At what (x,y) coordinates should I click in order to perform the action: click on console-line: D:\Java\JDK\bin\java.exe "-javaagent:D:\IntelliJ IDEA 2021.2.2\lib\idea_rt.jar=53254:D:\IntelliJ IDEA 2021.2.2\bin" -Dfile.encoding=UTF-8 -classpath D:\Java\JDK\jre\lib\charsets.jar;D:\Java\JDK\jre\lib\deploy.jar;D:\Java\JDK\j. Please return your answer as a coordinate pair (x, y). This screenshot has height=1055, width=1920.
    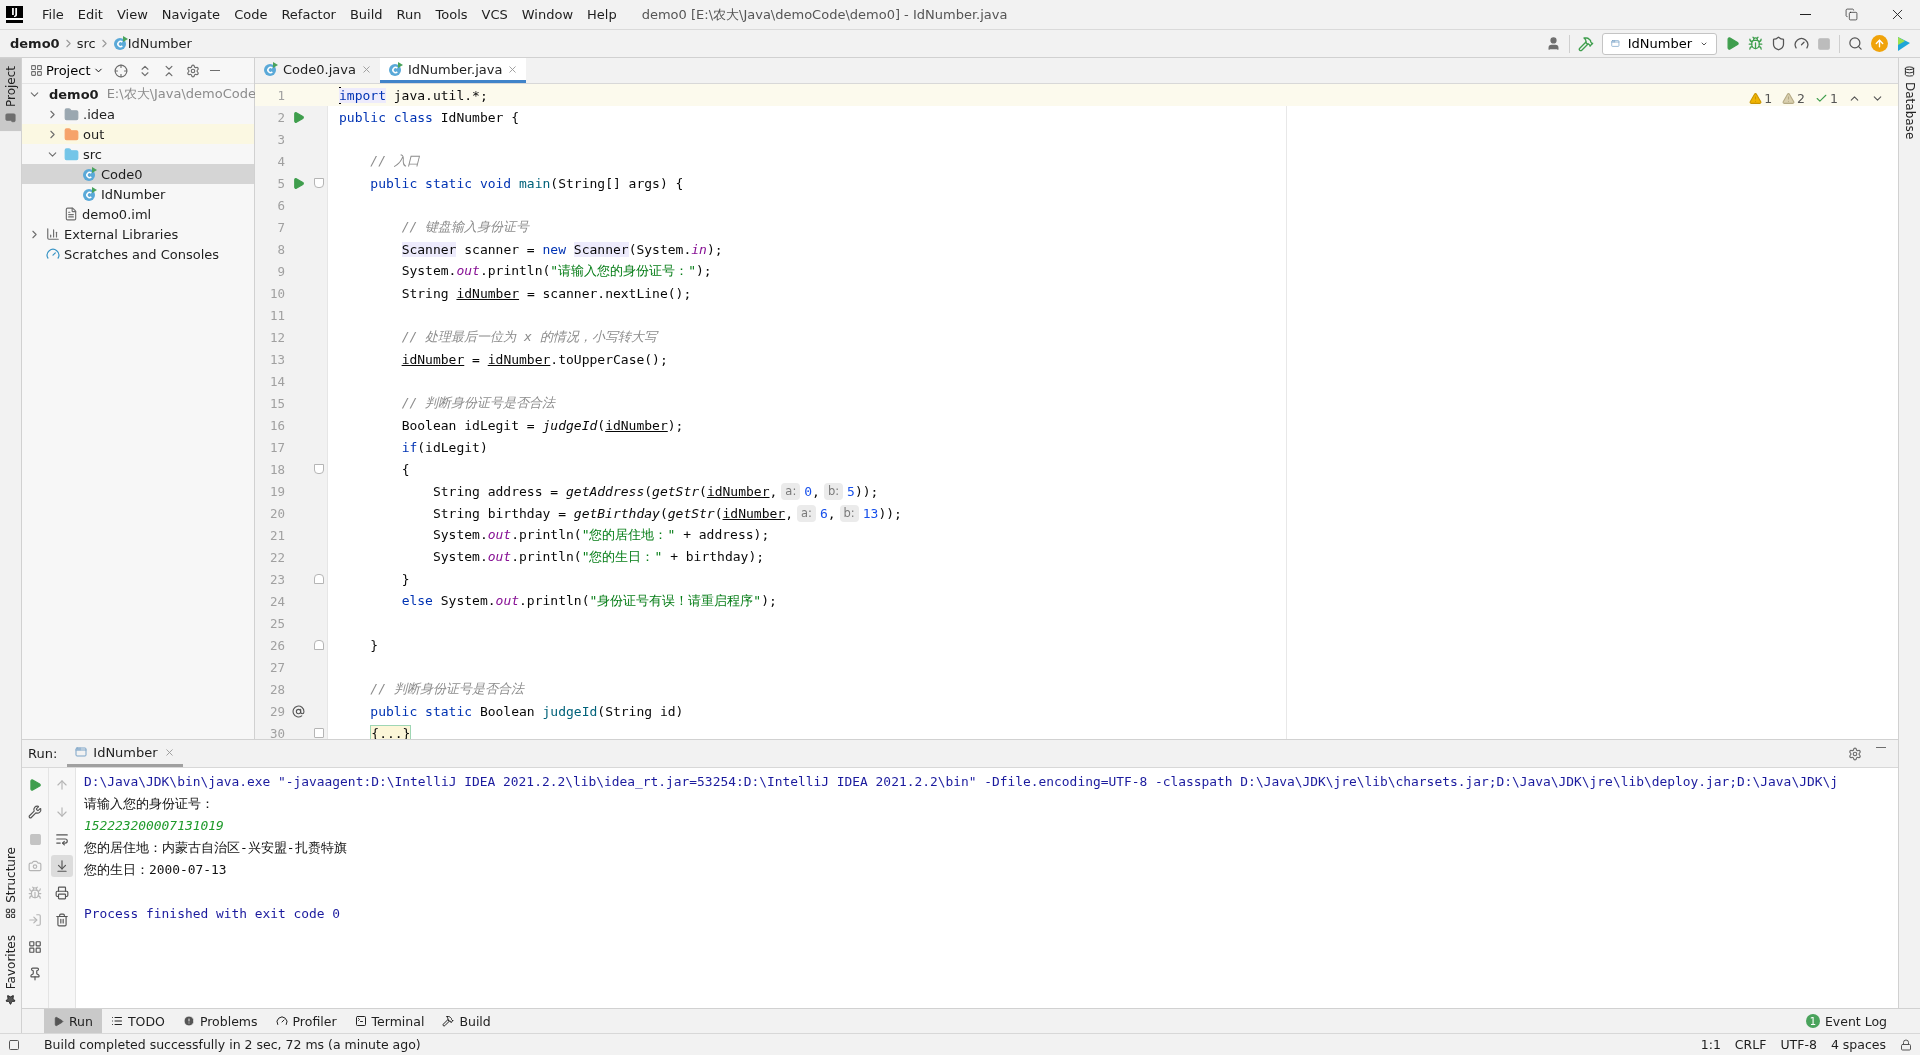
    Looking at the image, I should click on (961, 782).